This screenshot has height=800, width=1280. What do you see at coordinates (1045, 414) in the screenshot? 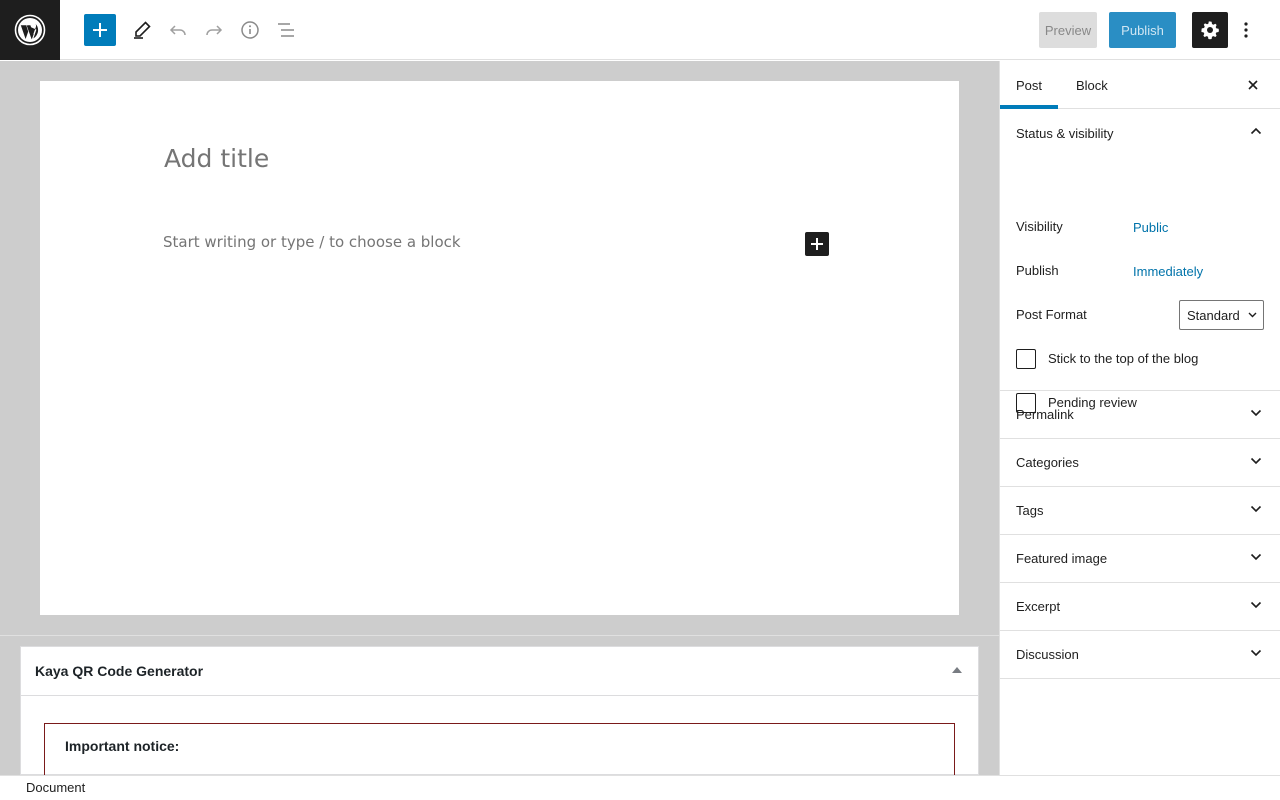
I see `permalink-title: Permalink` at bounding box center [1045, 414].